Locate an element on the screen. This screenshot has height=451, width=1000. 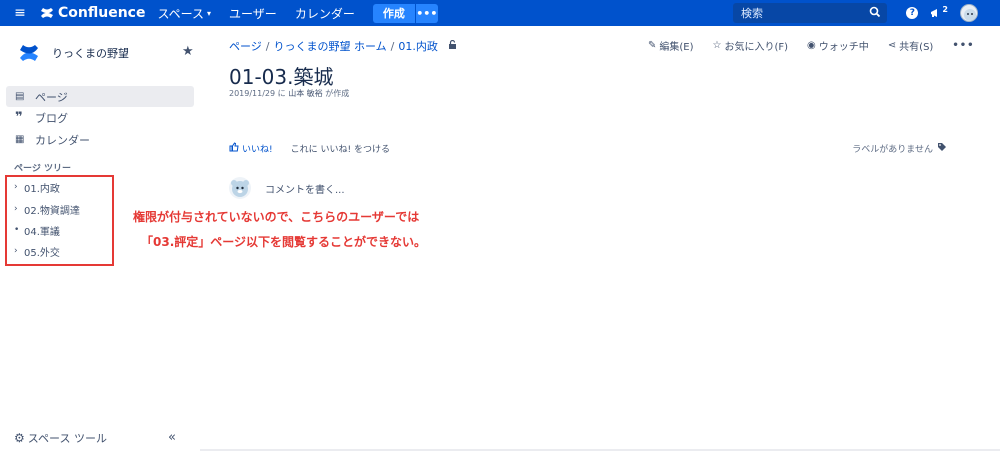
sidebar-item-blog: ❞ ブログ is located at coordinates (100, 117).